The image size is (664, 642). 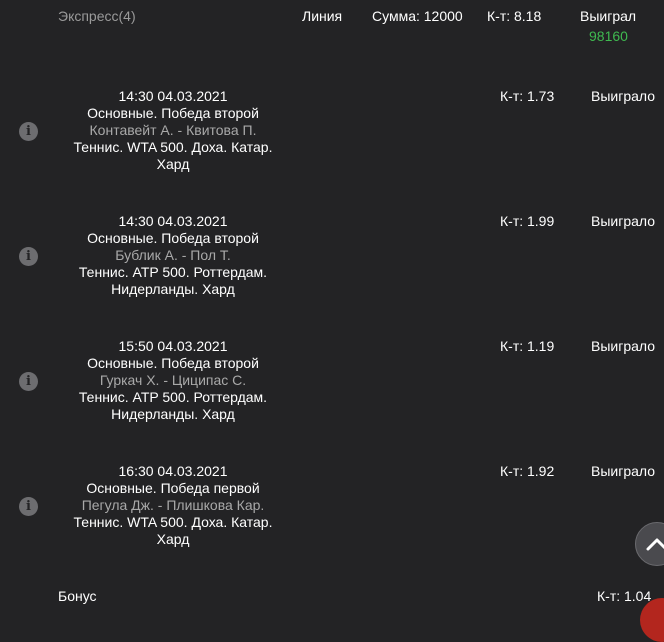 I want to click on bet-teams: Контавейт А. - Квитова П., so click(x=173, y=130).